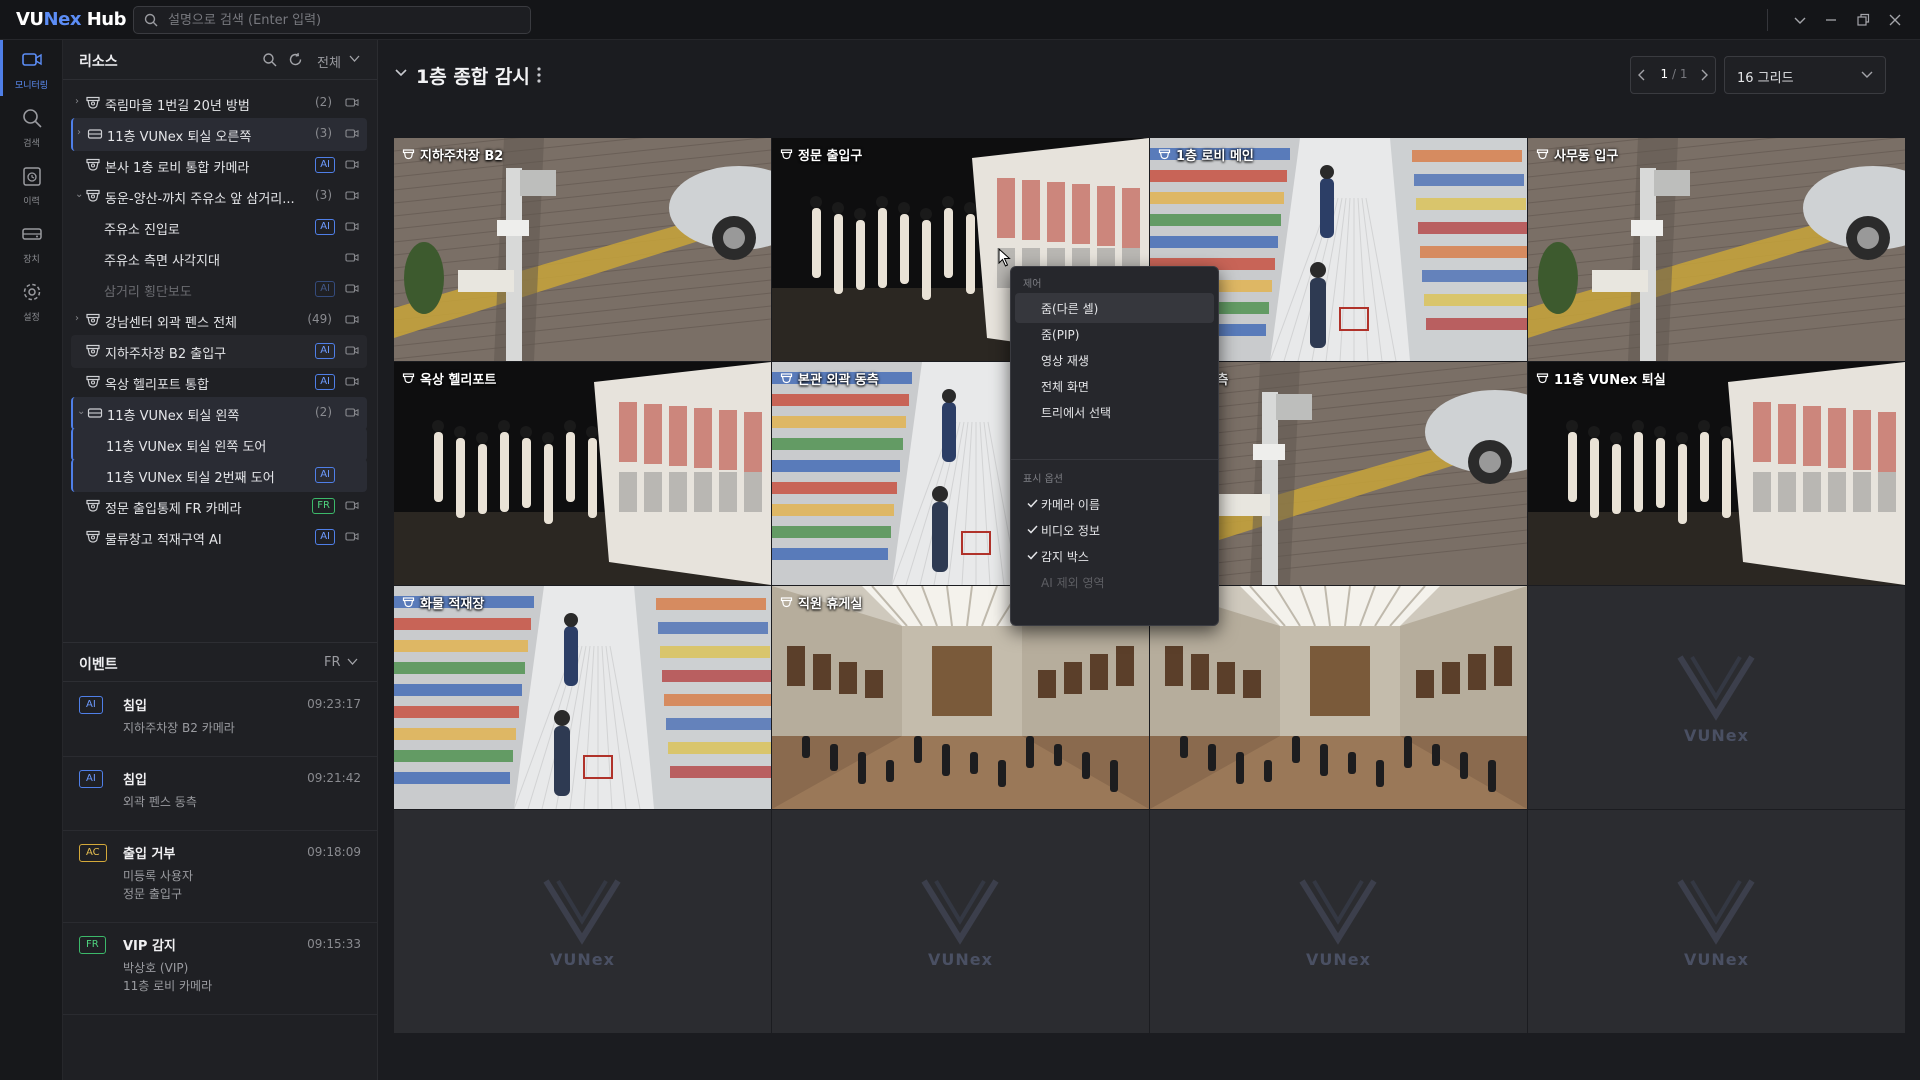 Image resolution: width=1920 pixels, height=1080 pixels. I want to click on tree-node: › 강남센터 외곽 펜스 전체 (49), so click(219, 320).